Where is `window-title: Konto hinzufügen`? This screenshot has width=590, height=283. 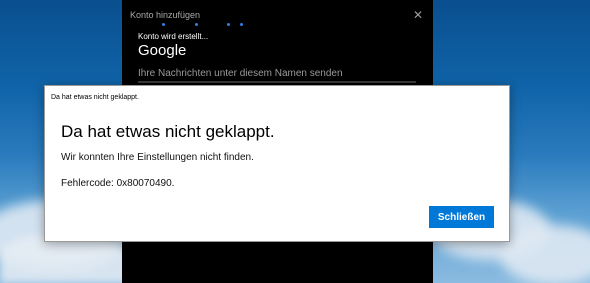
window-title: Konto hinzufügen is located at coordinates (165, 15).